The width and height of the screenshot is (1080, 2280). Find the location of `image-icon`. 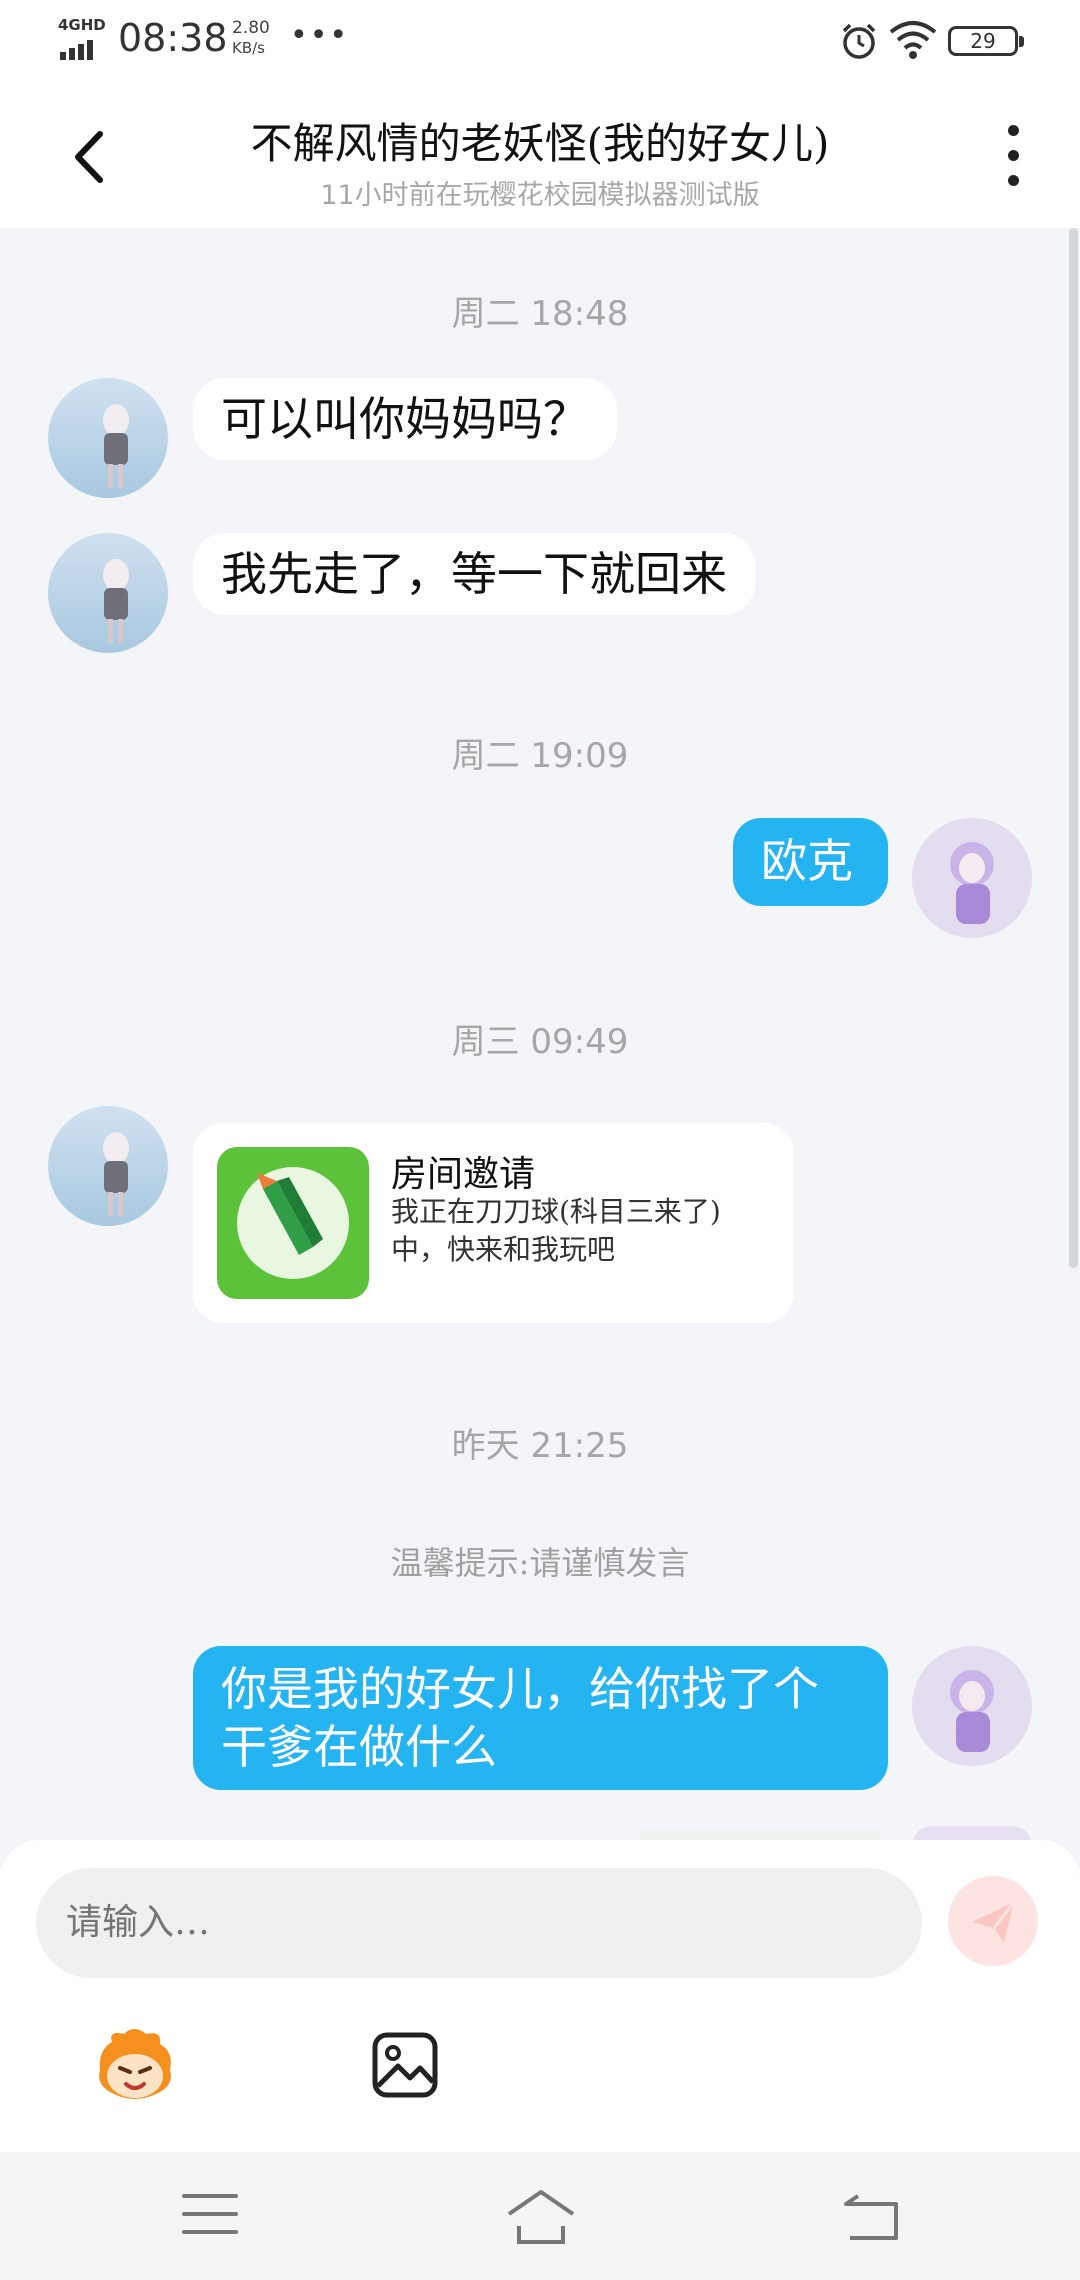

image-icon is located at coordinates (405, 2065).